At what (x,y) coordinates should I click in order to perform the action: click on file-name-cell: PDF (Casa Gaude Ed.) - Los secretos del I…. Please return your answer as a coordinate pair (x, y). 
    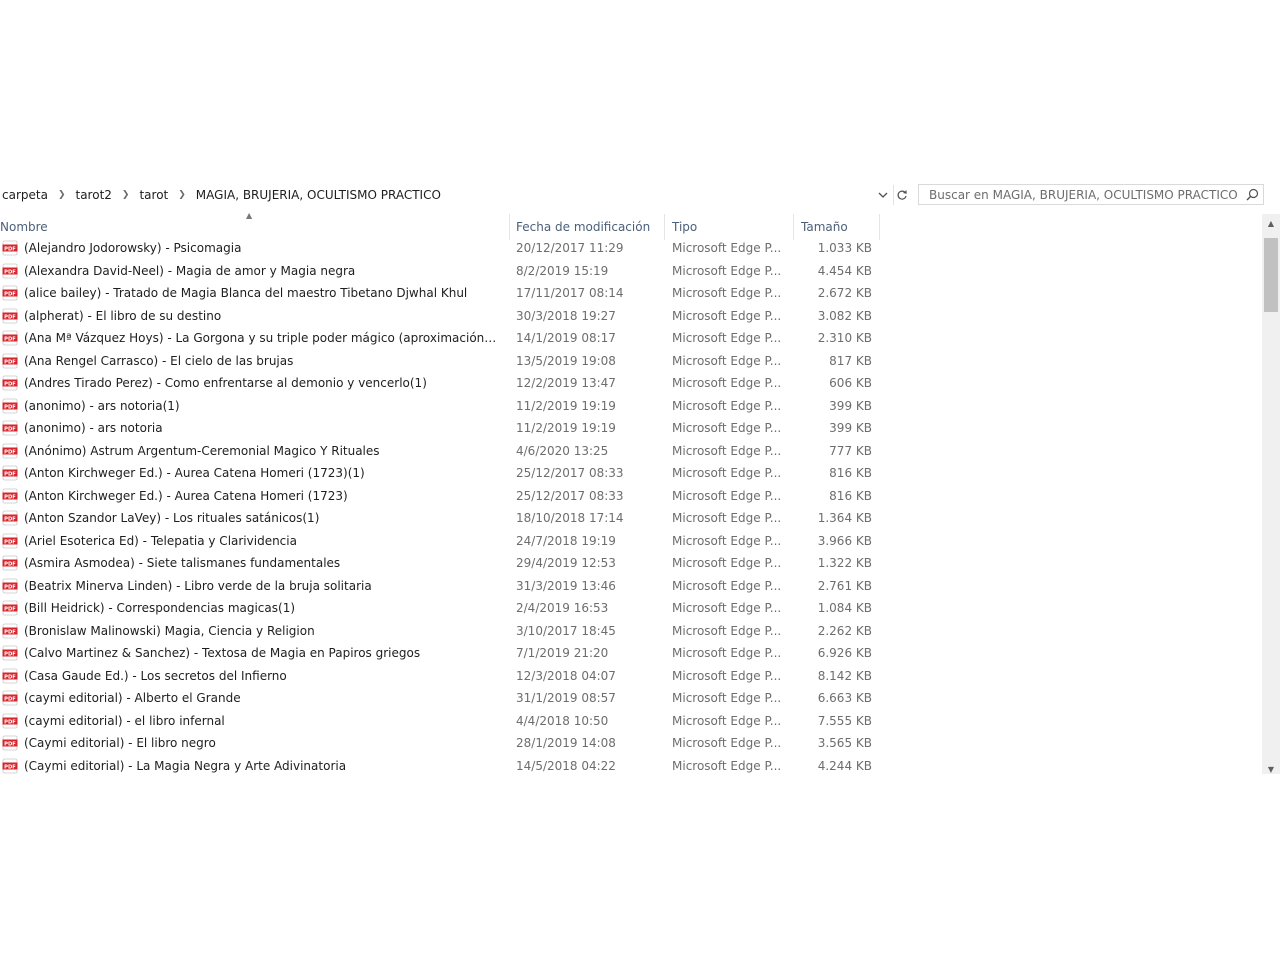
    Looking at the image, I should click on (250, 676).